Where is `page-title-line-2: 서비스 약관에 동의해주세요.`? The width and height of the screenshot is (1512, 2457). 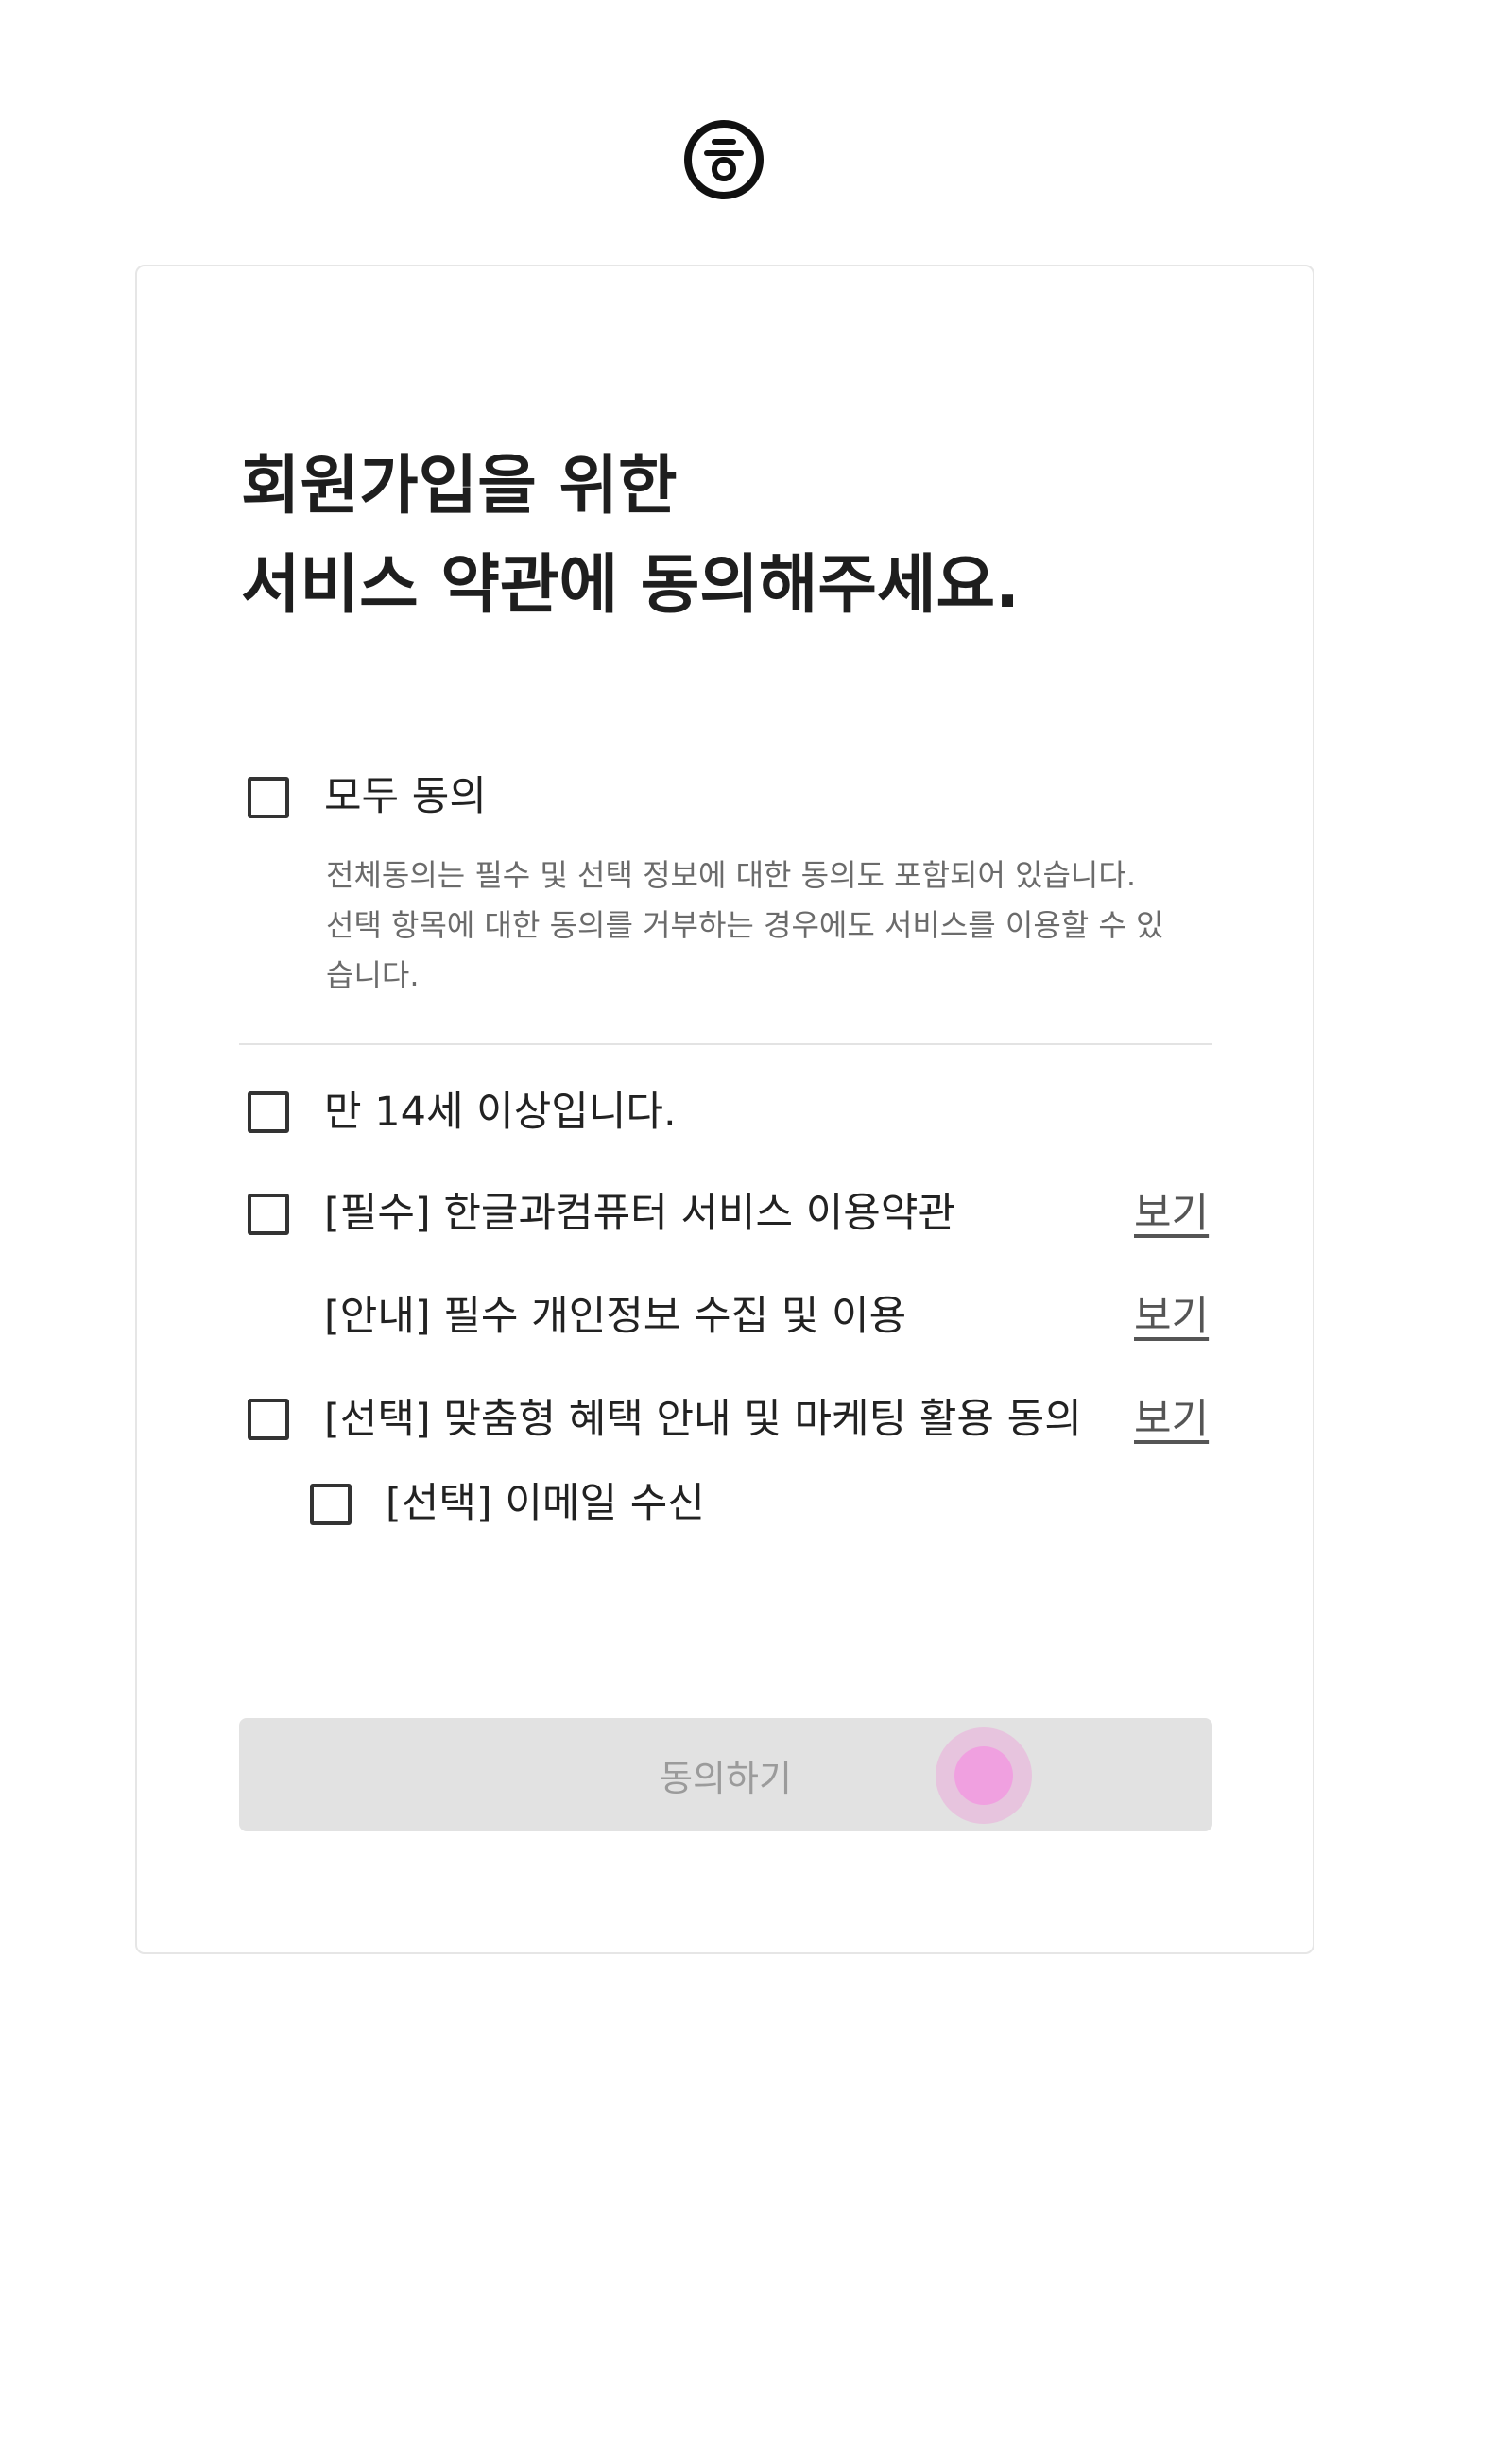
page-title-line-2: 서비스 약관에 동의해주세요. is located at coordinates (630, 585).